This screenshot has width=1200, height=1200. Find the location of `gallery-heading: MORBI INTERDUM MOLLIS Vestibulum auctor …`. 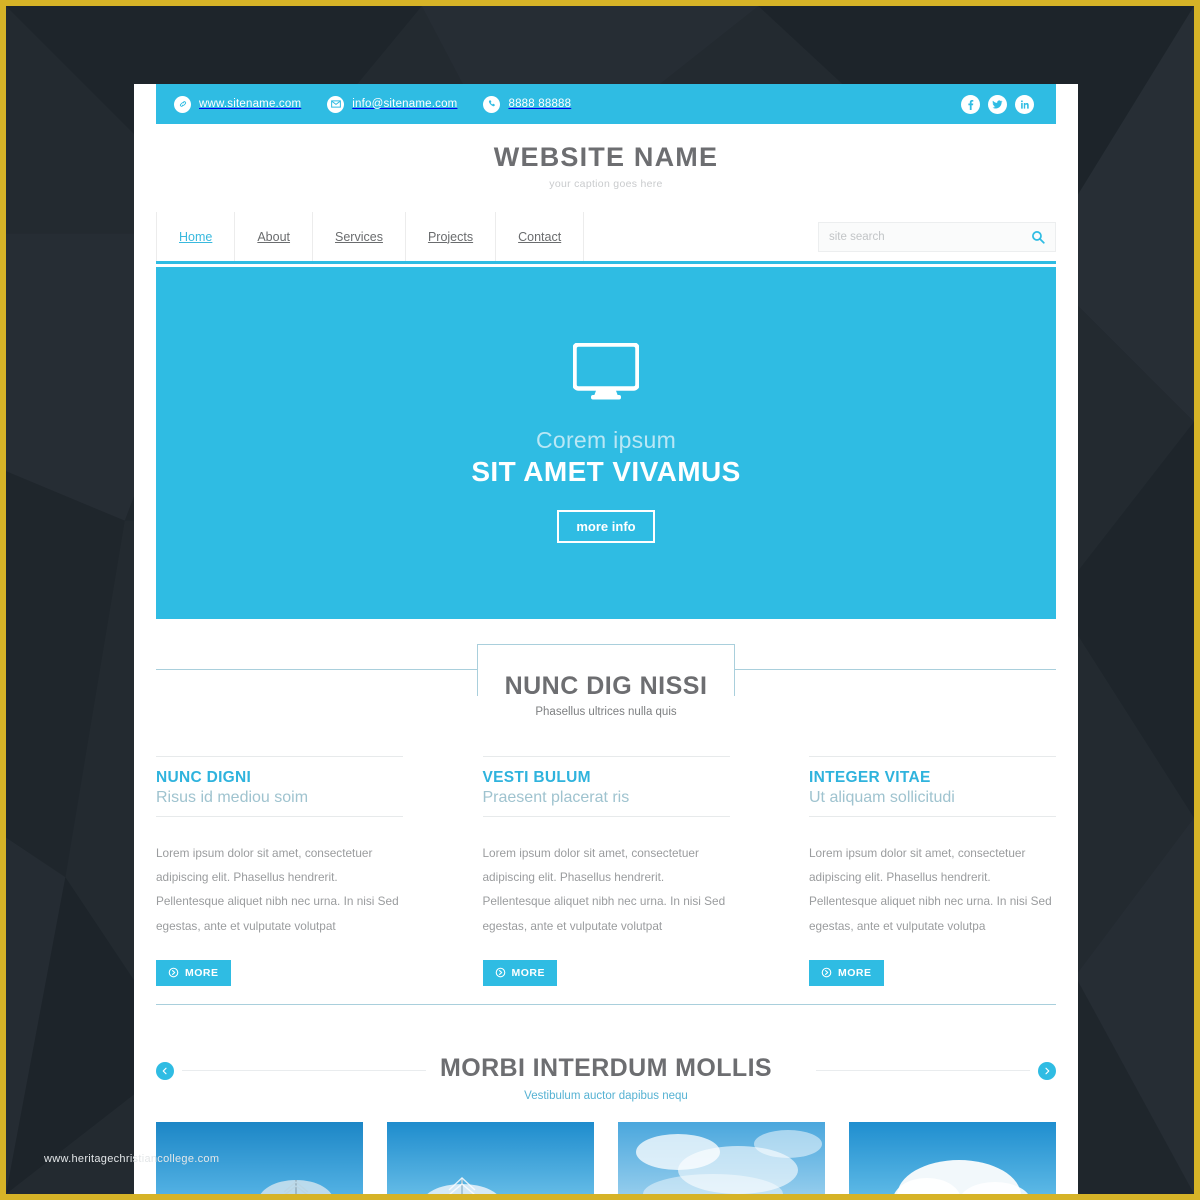

gallery-heading: MORBI INTERDUM MOLLIS Vestibulum auctor … is located at coordinates (606, 1078).